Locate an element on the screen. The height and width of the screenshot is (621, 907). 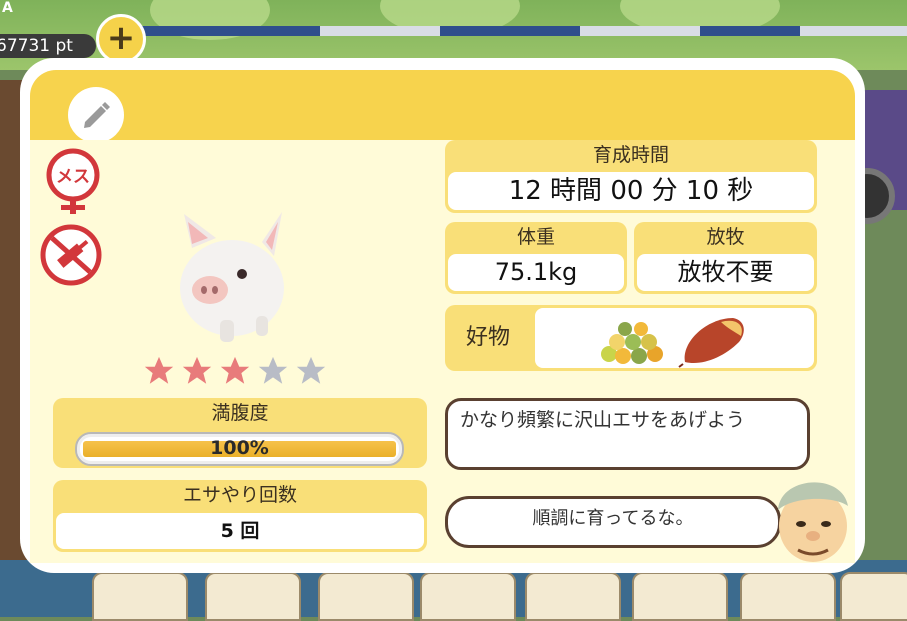
satiety-value: 100% is located at coordinates (239, 448).